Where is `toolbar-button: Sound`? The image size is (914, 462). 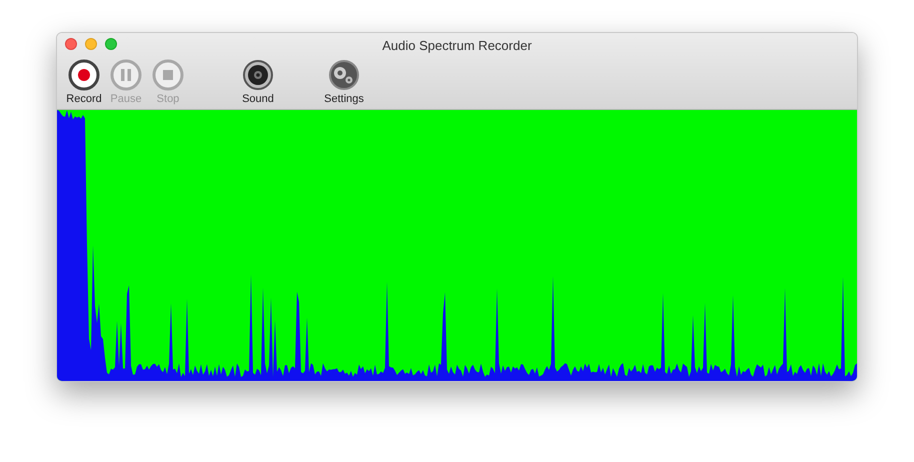 toolbar-button: Sound is located at coordinates (258, 82).